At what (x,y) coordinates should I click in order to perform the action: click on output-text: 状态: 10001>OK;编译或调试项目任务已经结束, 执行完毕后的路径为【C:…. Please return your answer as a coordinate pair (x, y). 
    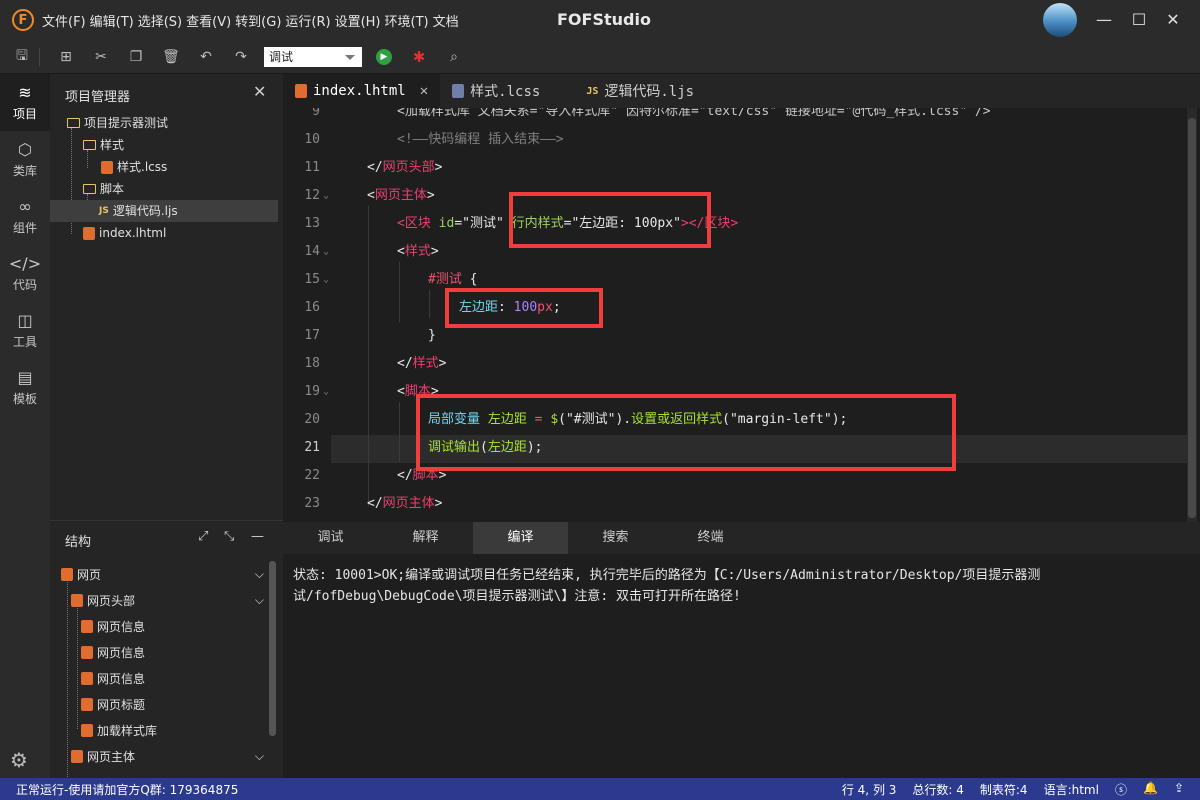
    Looking at the image, I should click on (741, 586).